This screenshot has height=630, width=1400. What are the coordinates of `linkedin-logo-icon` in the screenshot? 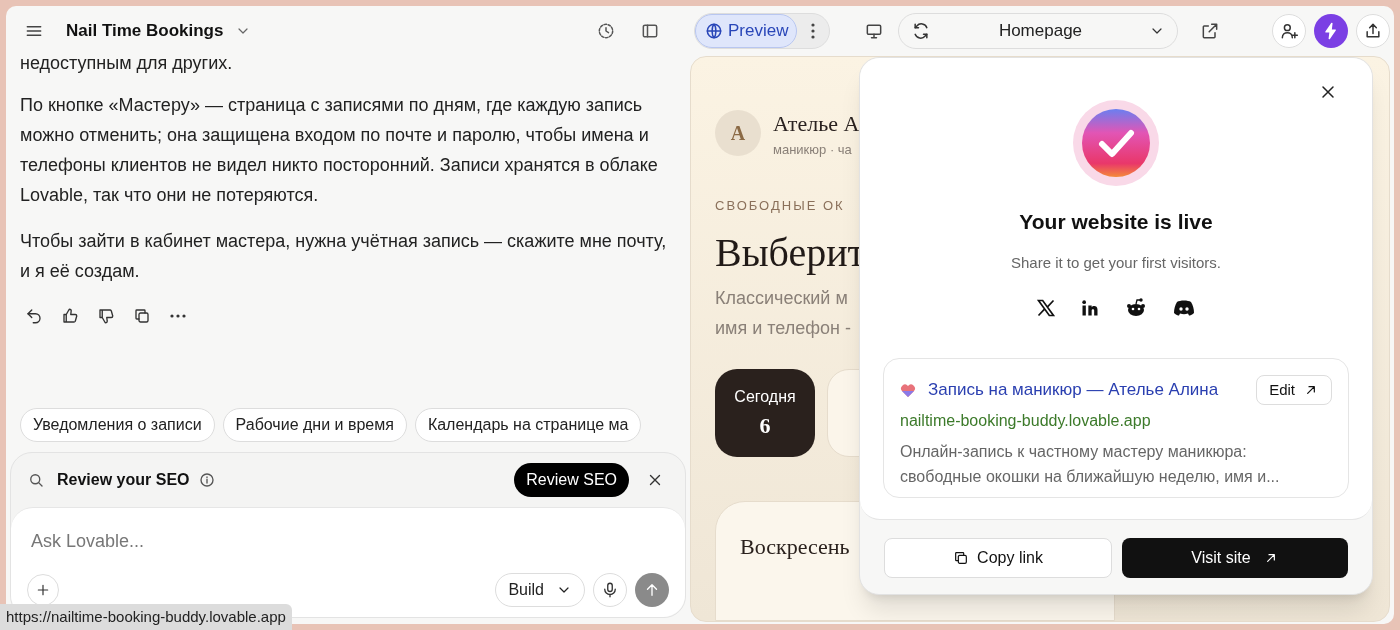 It's located at (1090, 308).